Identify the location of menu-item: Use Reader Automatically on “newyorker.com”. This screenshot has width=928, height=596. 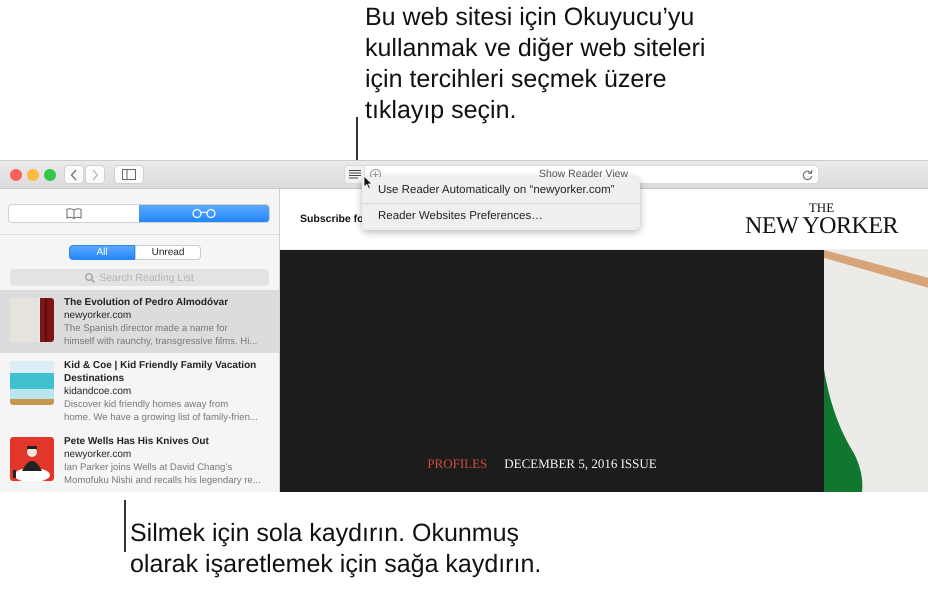
(501, 190).